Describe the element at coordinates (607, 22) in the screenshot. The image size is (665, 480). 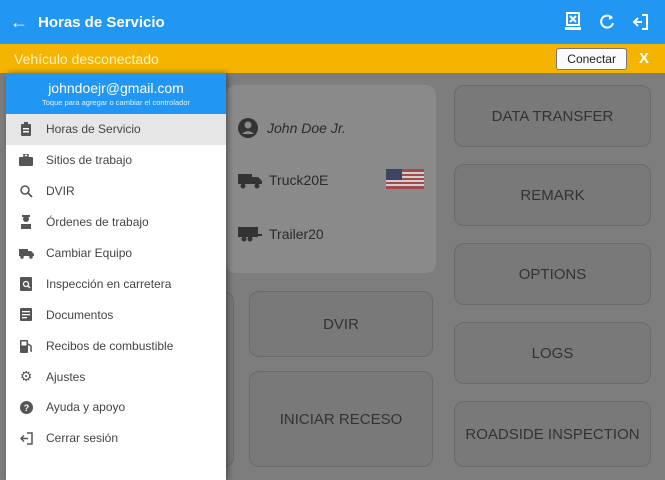
I see `refresh-icon` at that location.